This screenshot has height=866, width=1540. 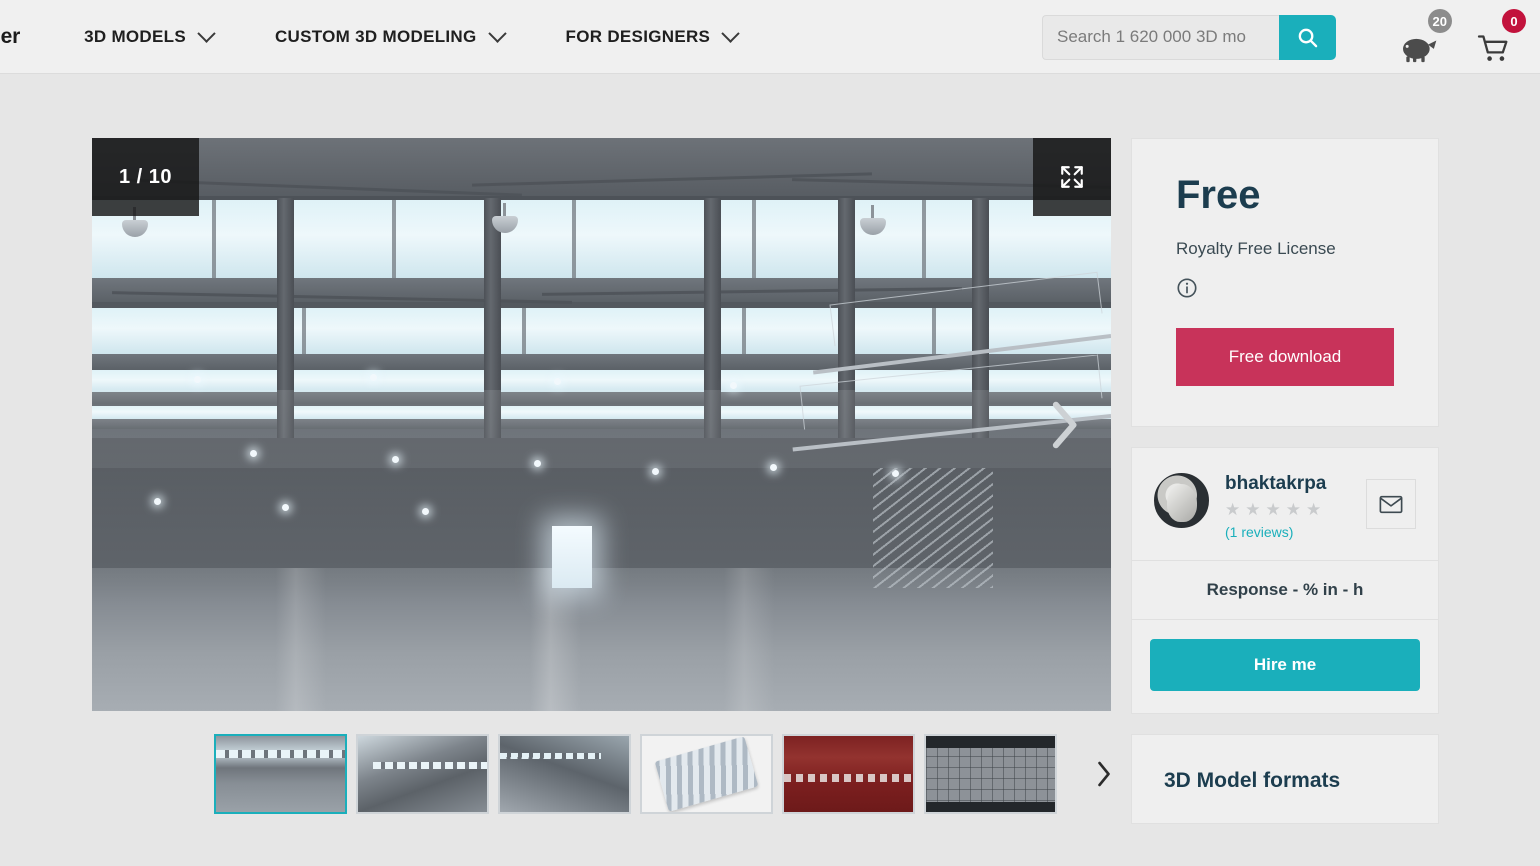 I want to click on nav-label: 3D MODELS, so click(x=135, y=36).